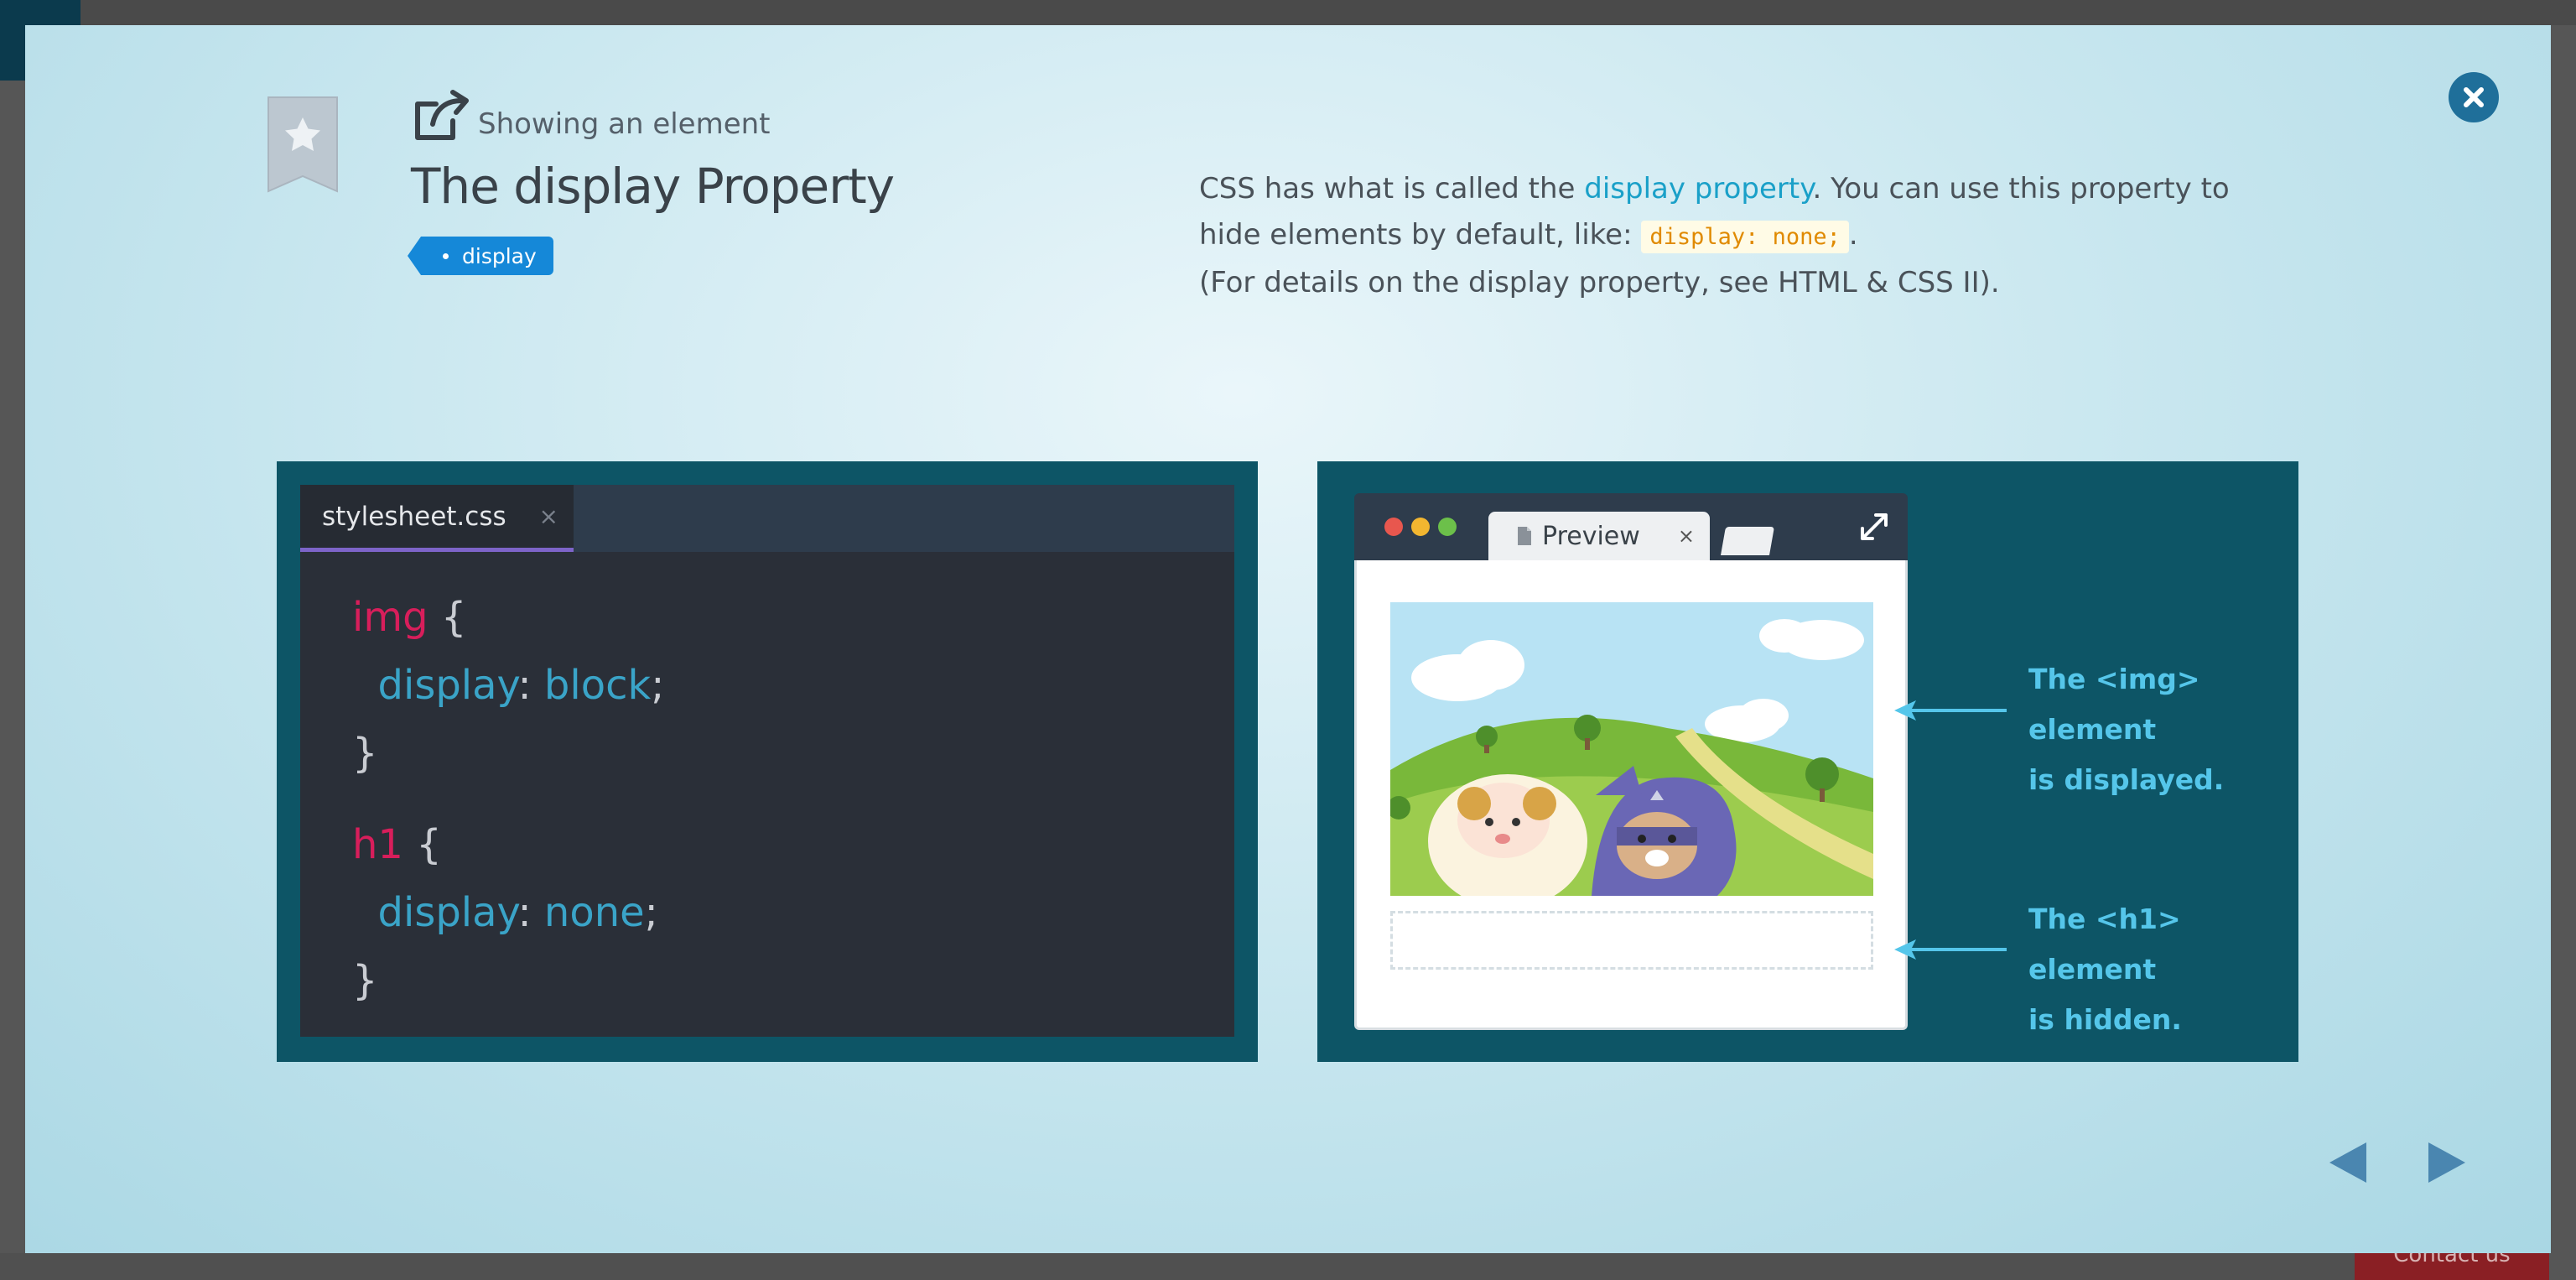  I want to click on topic-tag-label: display, so click(499, 255).